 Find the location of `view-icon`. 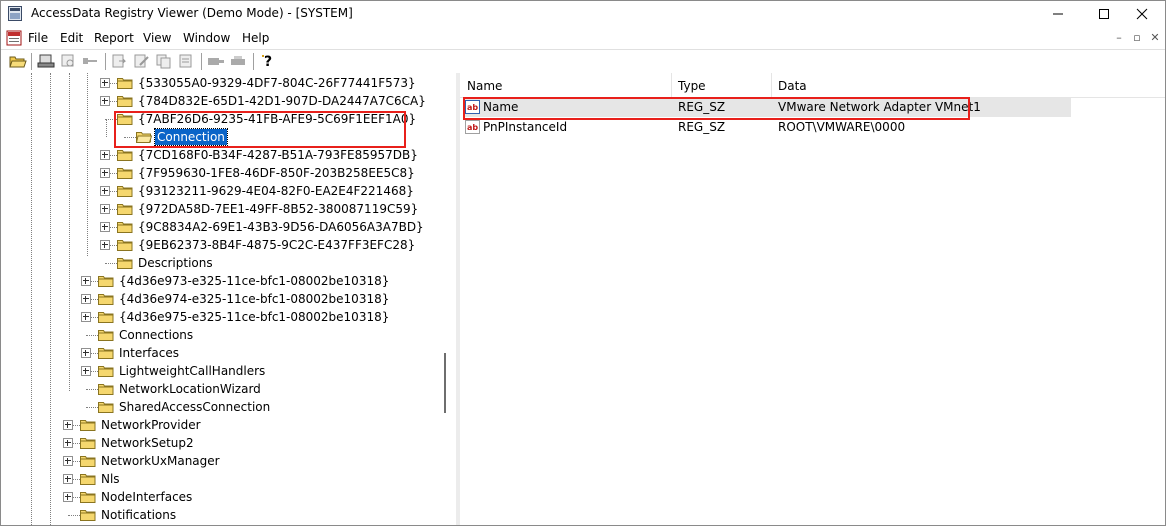

view-icon is located at coordinates (216, 61).